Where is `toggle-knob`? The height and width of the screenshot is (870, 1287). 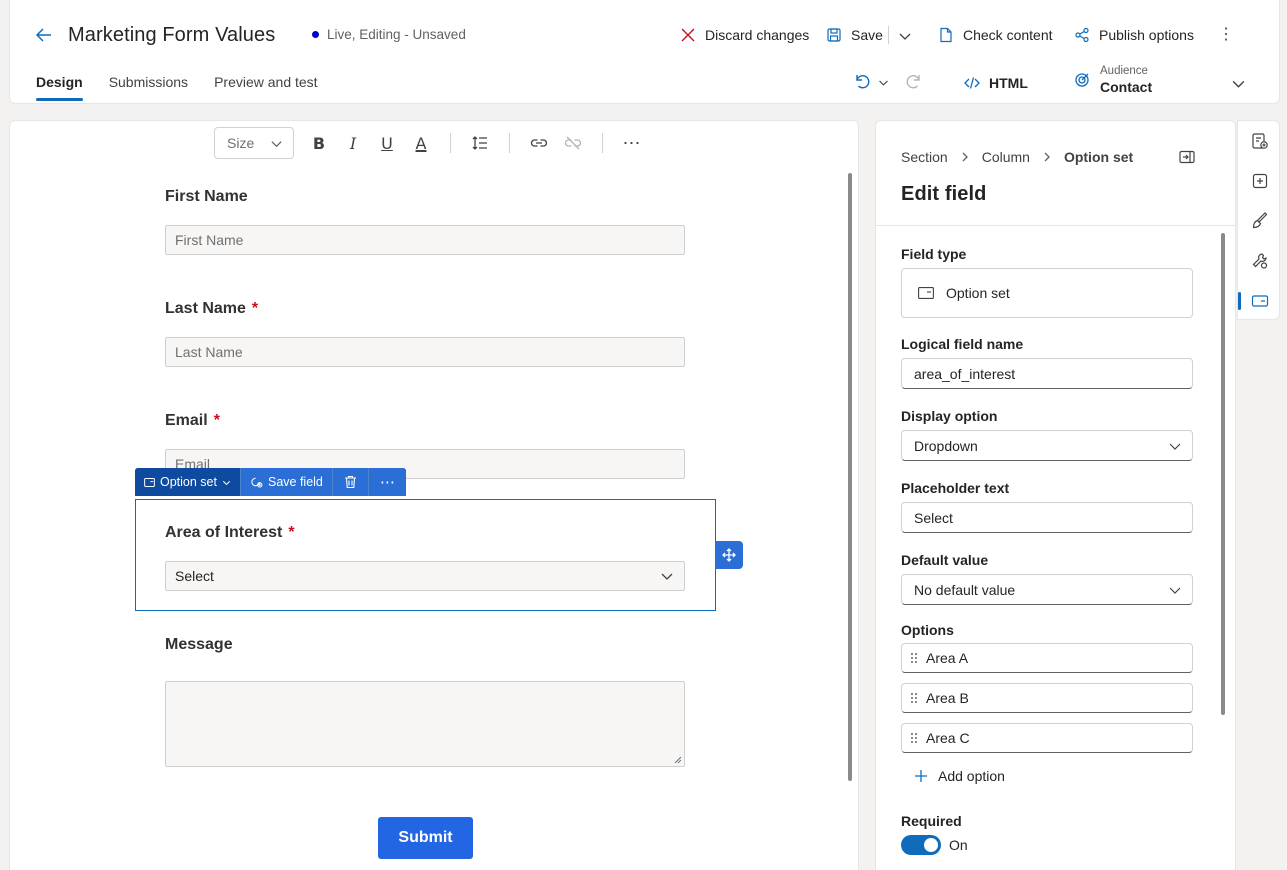
toggle-knob is located at coordinates (931, 845).